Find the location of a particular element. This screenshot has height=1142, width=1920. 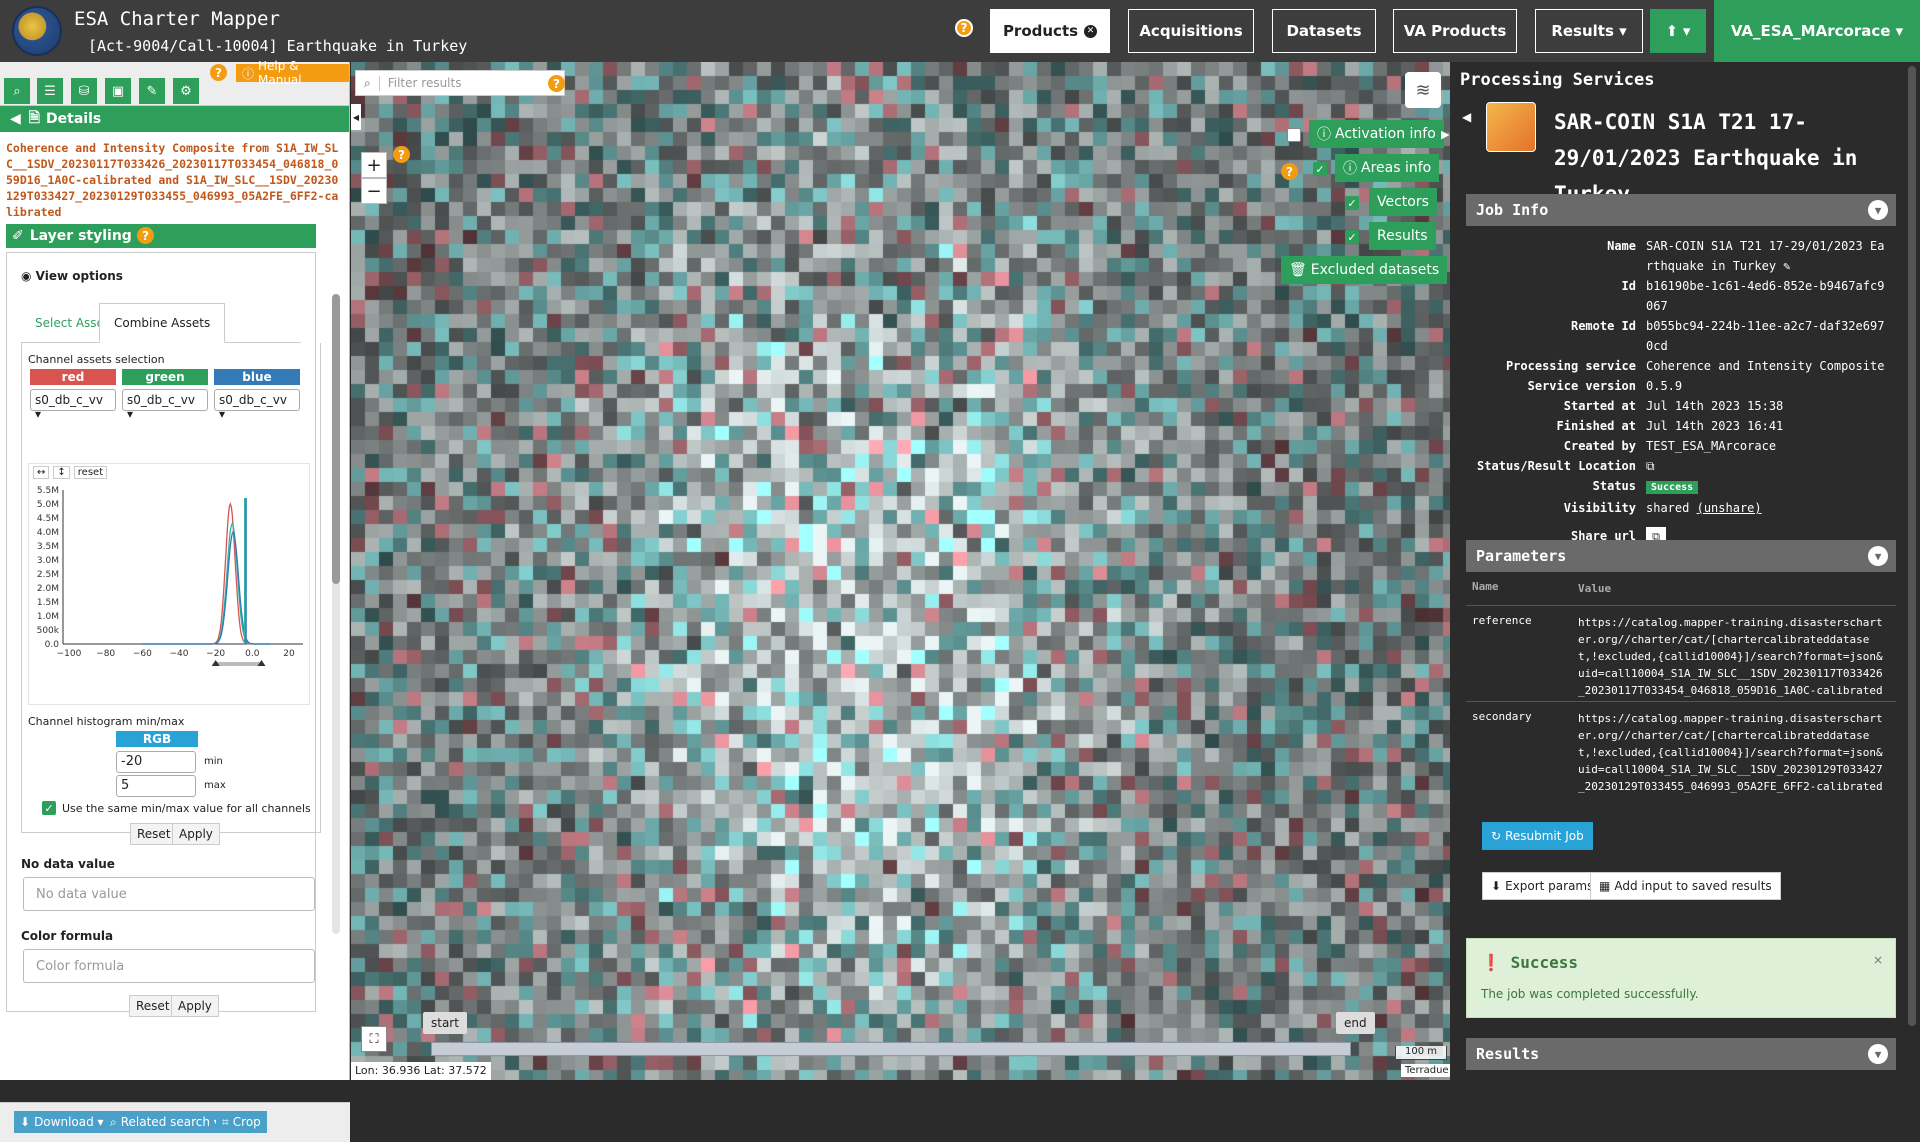

color-formula-input: Color formula is located at coordinates (169, 966).